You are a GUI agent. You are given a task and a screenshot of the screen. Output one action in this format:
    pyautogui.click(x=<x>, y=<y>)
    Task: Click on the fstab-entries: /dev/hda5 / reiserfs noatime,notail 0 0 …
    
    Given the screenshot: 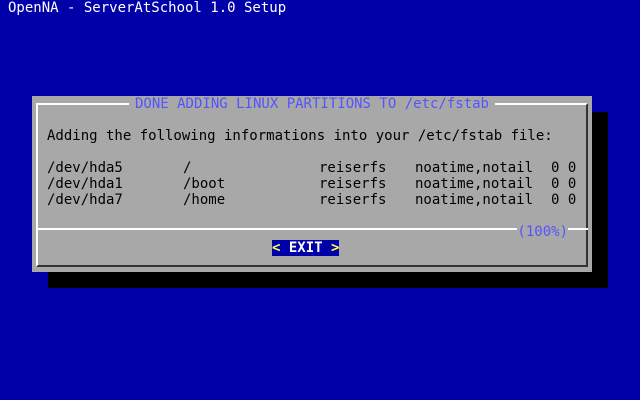 What is the action you would take?
    pyautogui.click(x=317, y=184)
    